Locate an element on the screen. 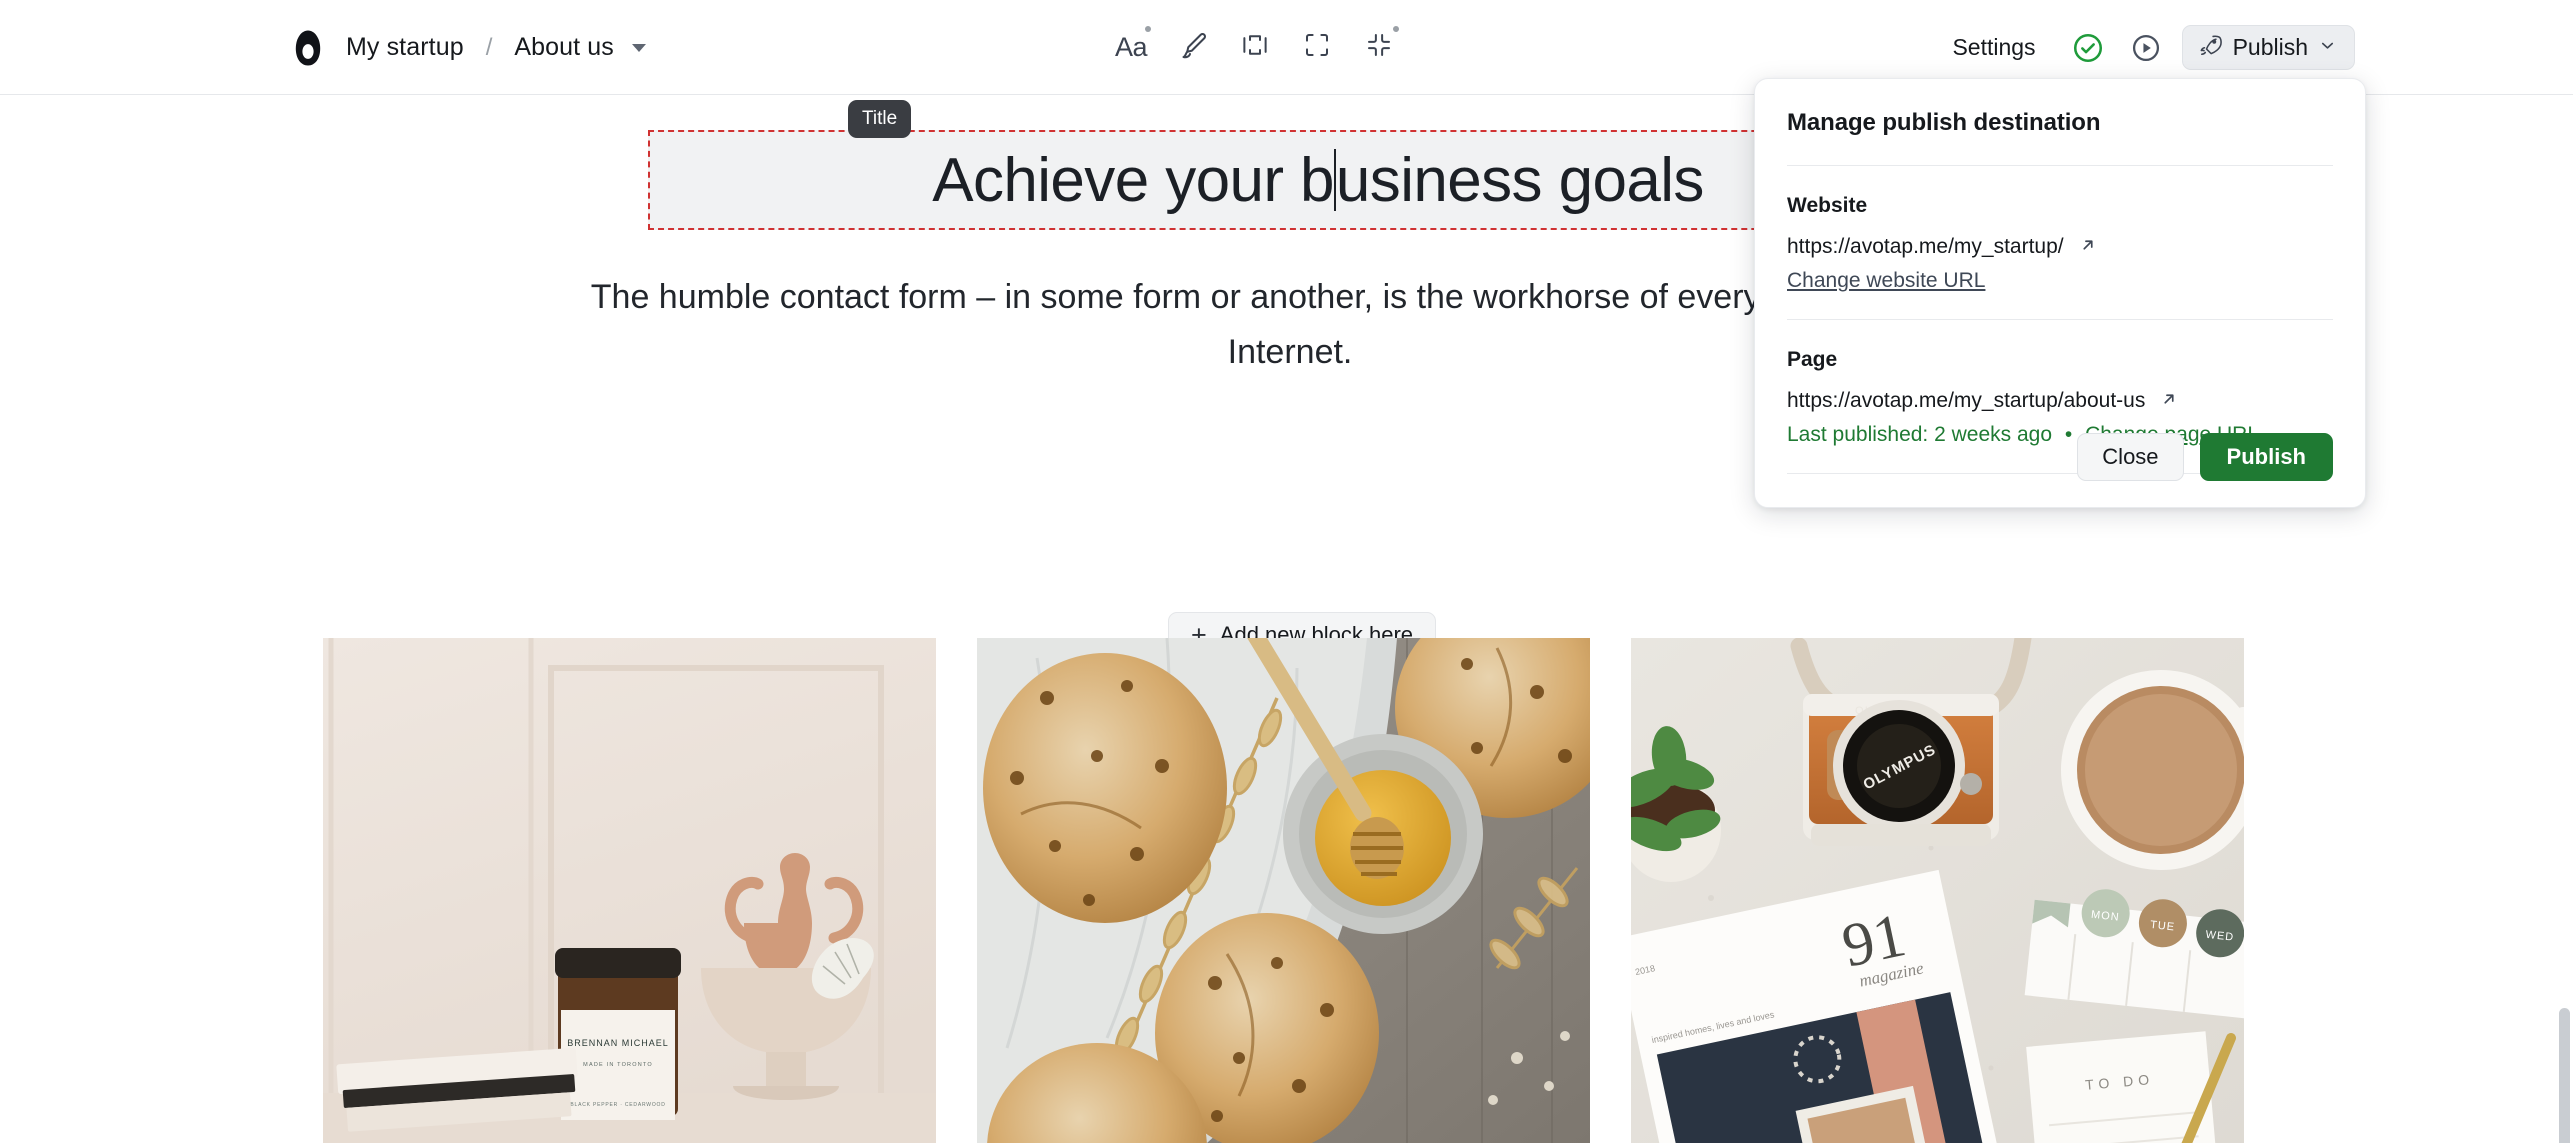 The height and width of the screenshot is (1143, 2573). svg-text: BLACK PEPPER · CEDARWOOD is located at coordinates (617, 1105).